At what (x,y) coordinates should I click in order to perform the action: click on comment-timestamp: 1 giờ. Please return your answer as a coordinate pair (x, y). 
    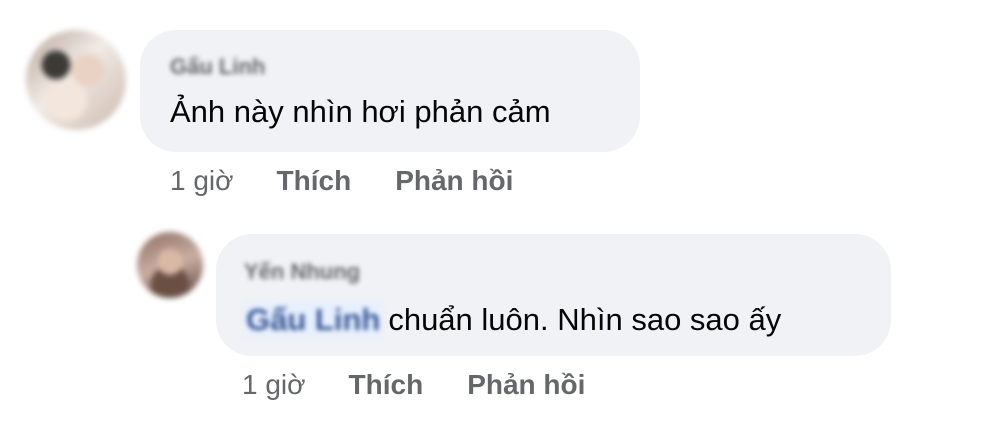
    Looking at the image, I should click on (202, 181).